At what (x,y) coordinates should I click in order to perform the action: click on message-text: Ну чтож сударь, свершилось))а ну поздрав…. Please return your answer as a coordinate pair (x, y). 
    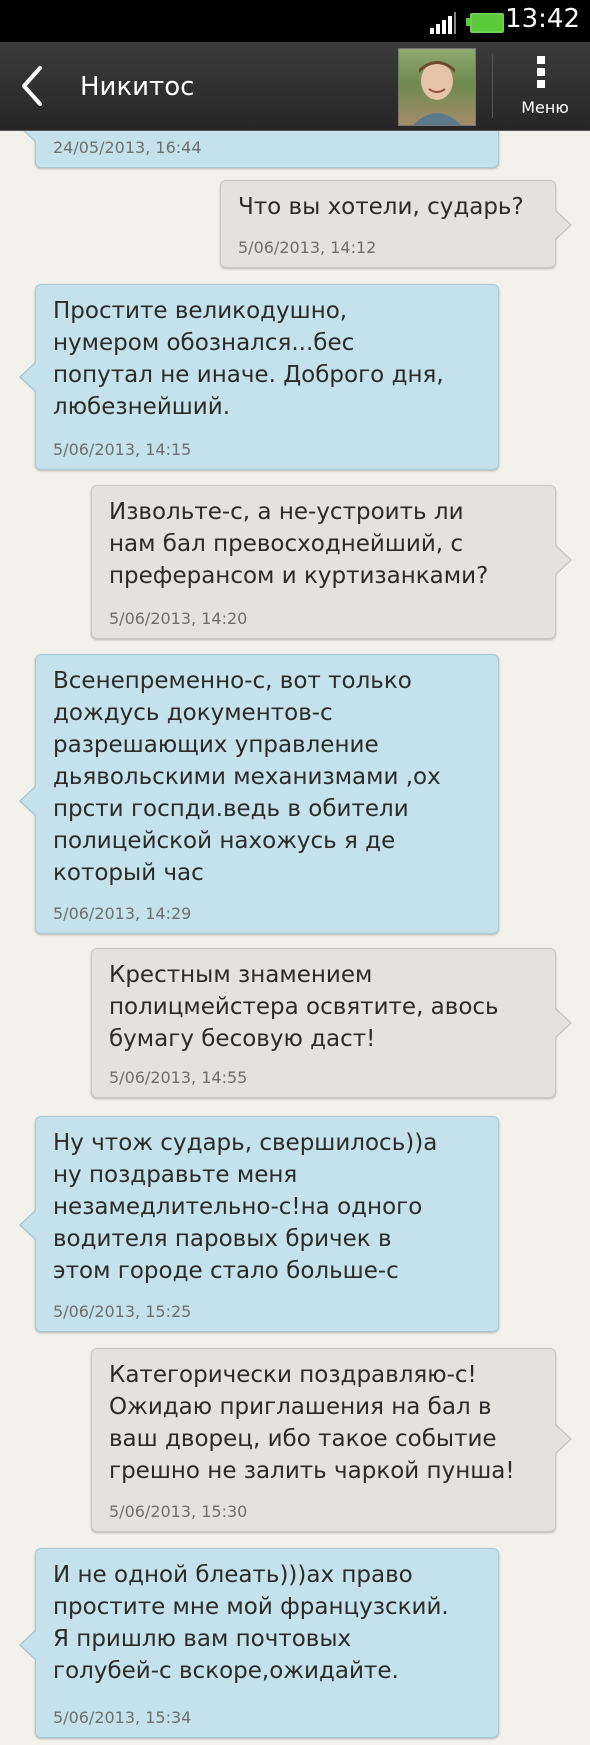
    Looking at the image, I should click on (245, 1207).